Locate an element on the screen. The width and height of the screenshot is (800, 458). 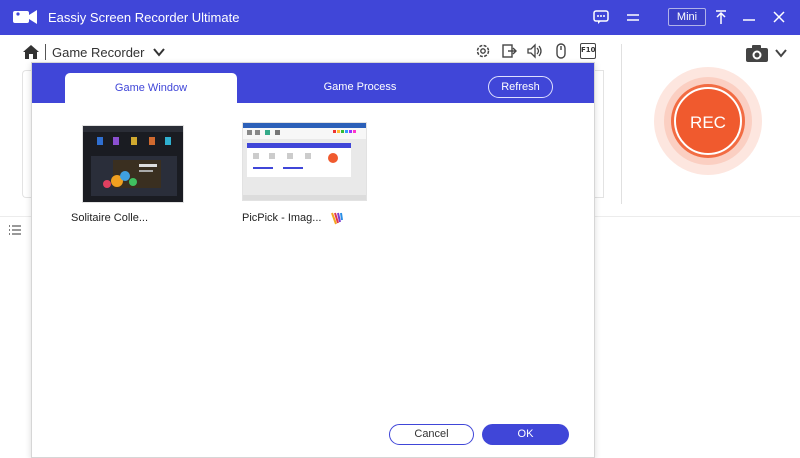
menu-icon is located at coordinates (633, 17).